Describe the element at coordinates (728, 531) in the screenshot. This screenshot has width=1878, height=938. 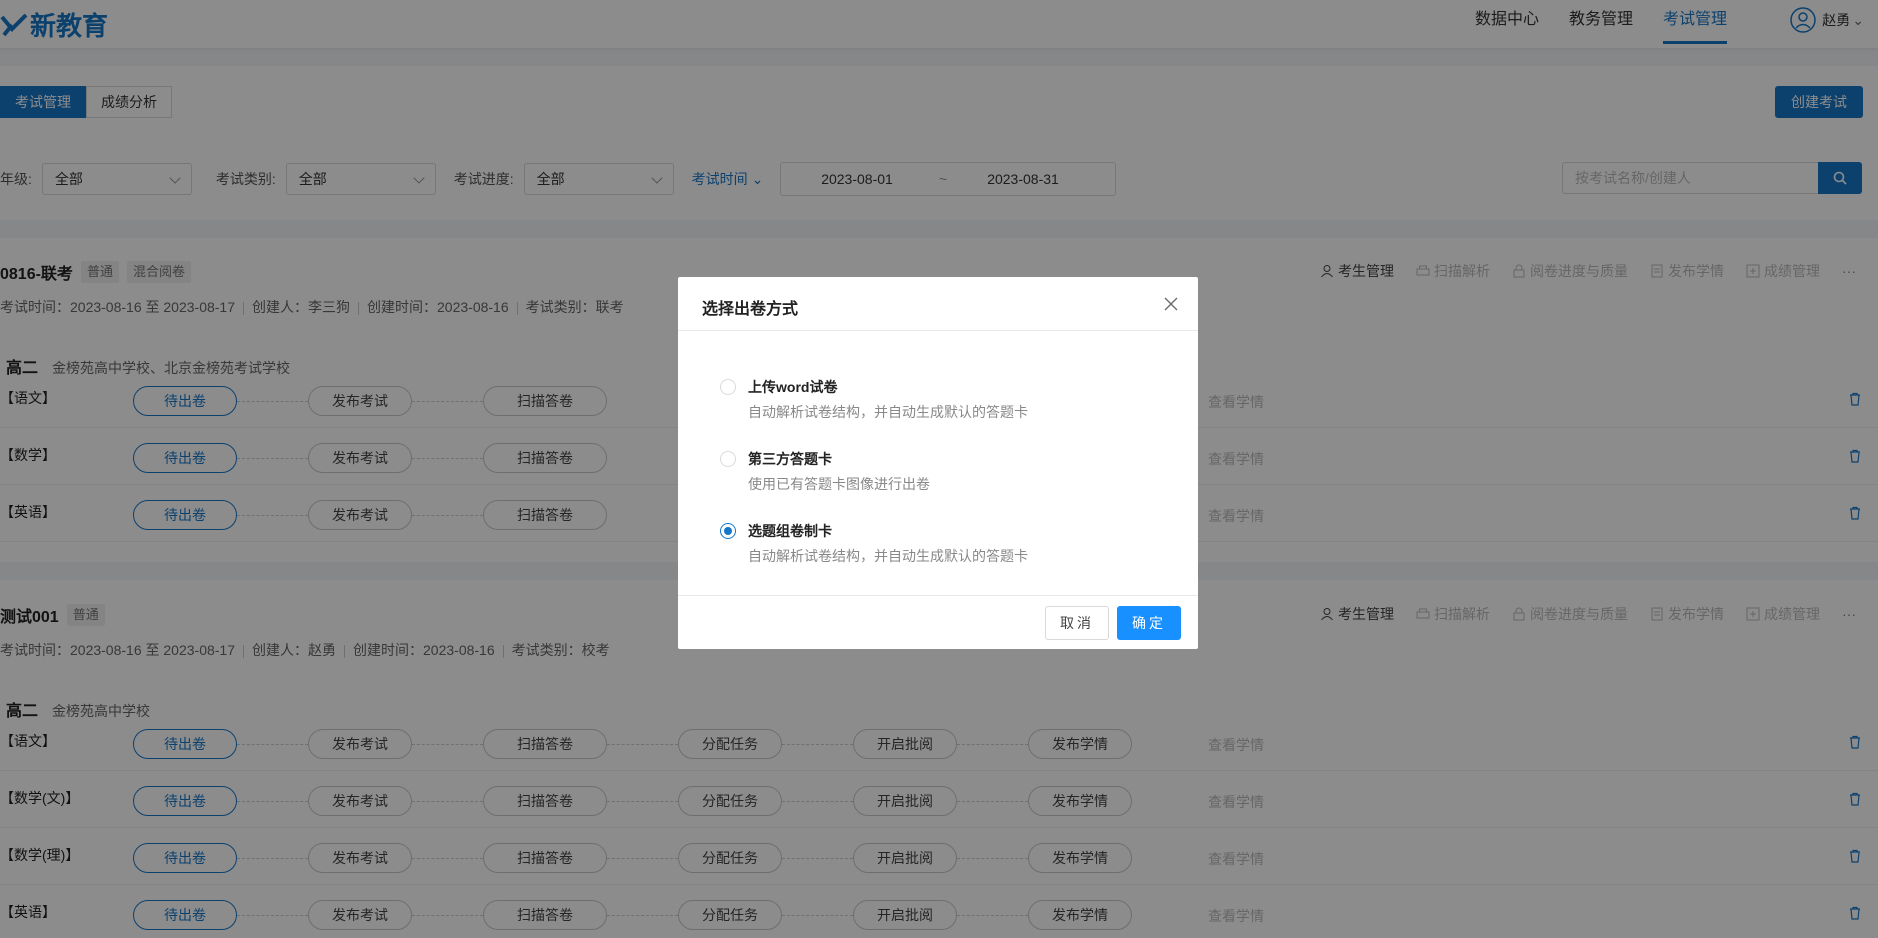
I see `radio-select-questions` at that location.